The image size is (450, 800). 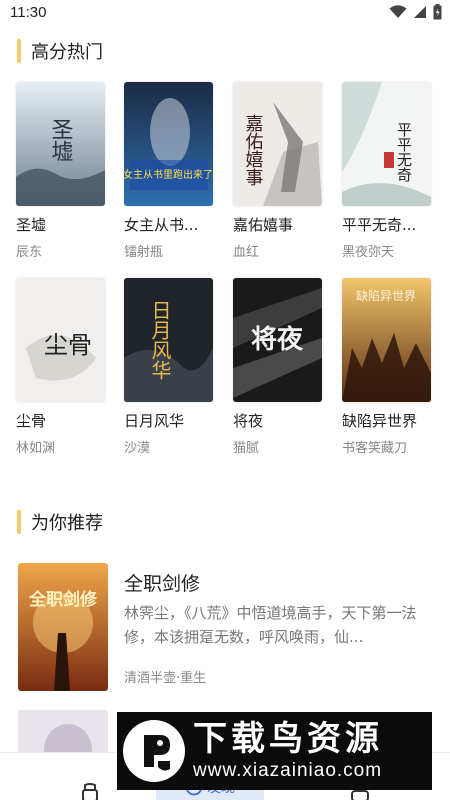 I want to click on cover-text: 将夜, so click(x=277, y=339).